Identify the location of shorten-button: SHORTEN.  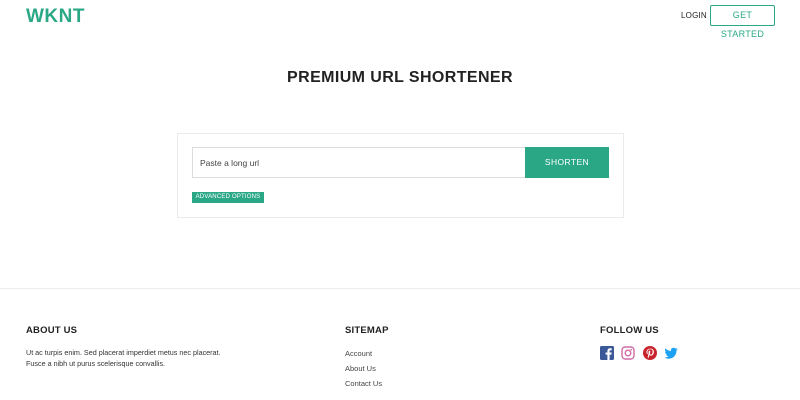
(567, 162).